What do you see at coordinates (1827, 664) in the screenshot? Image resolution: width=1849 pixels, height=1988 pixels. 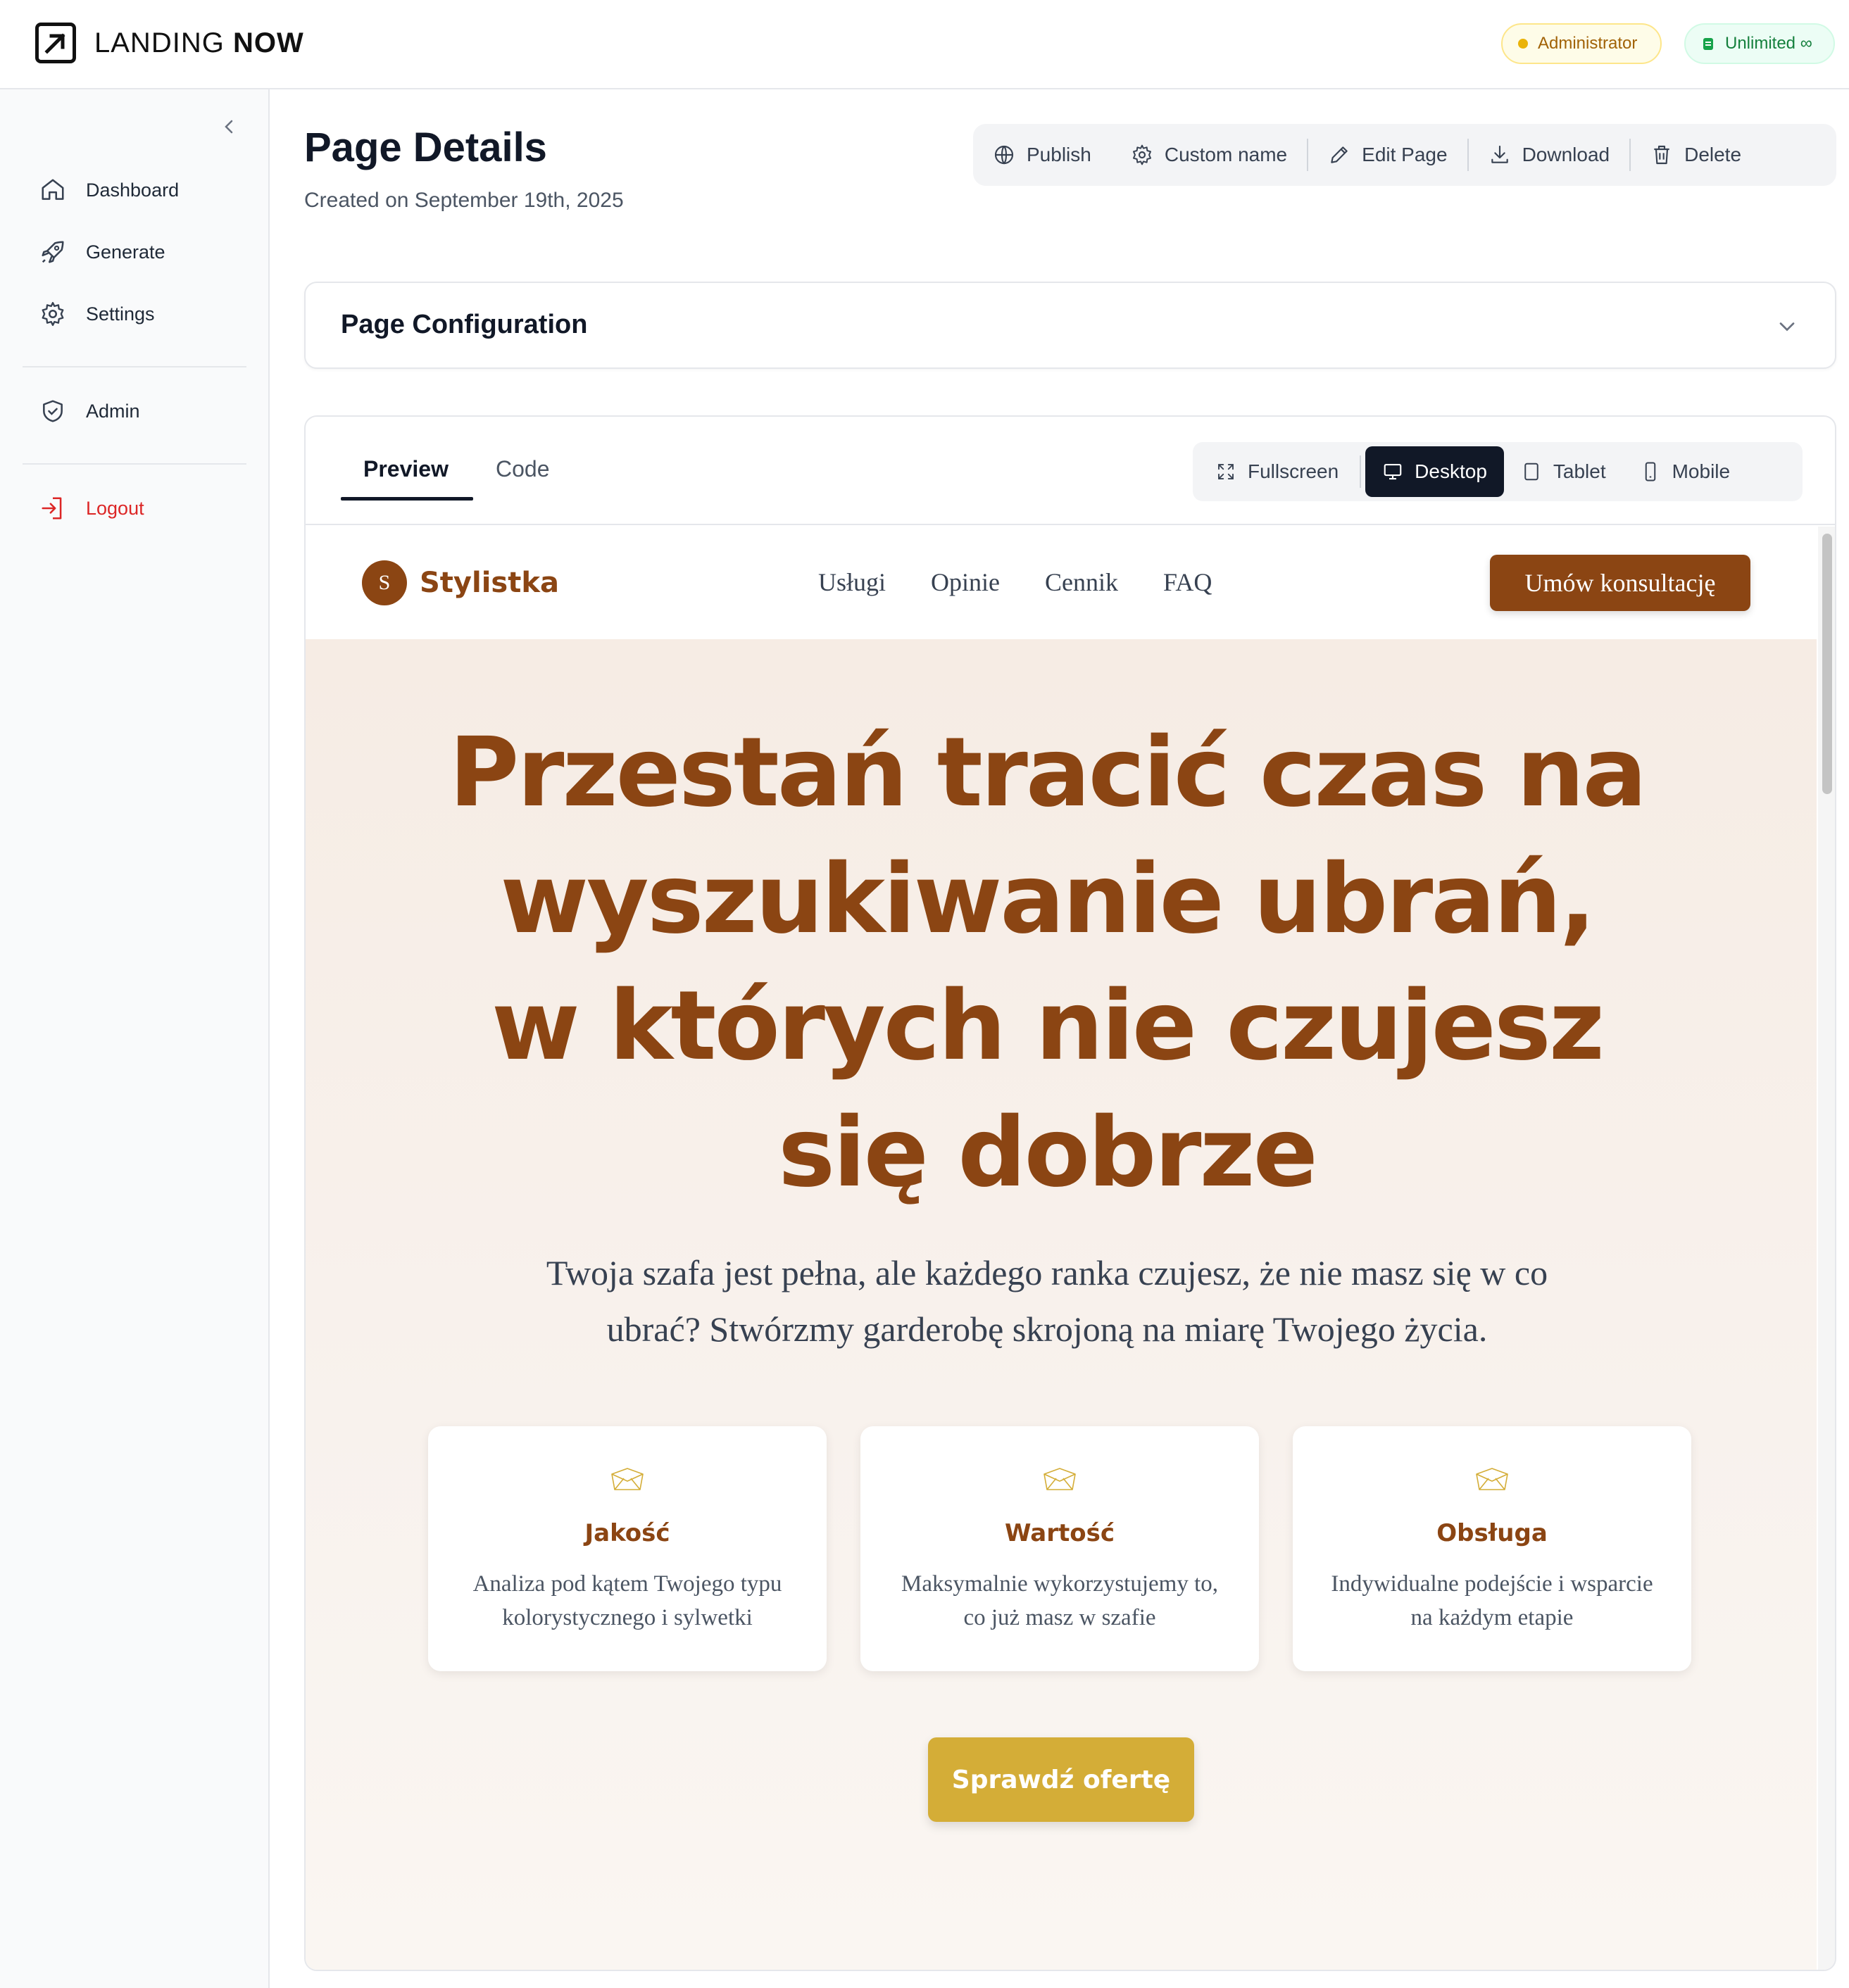 I see `scrollbar-thumb` at bounding box center [1827, 664].